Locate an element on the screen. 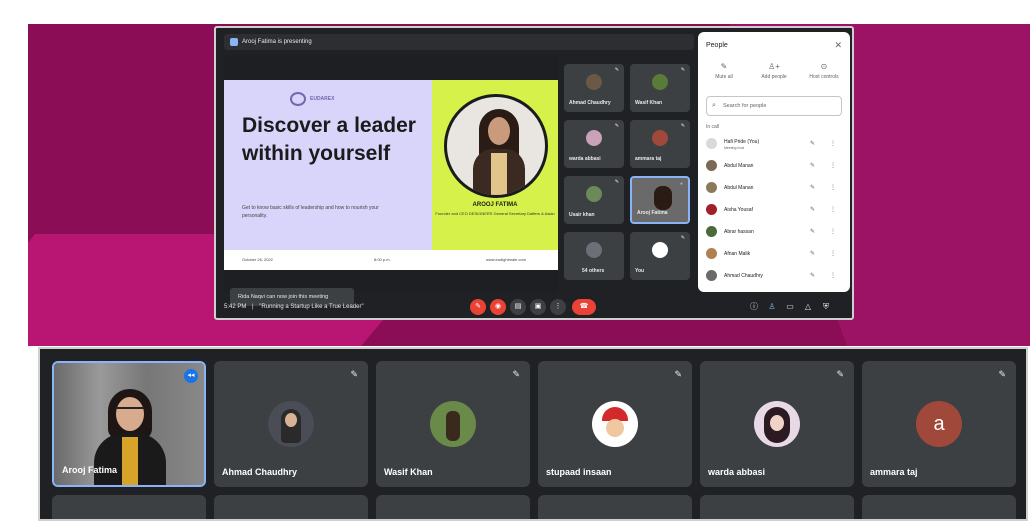  participant-tile: ✎ Usair khan is located at coordinates (594, 200).